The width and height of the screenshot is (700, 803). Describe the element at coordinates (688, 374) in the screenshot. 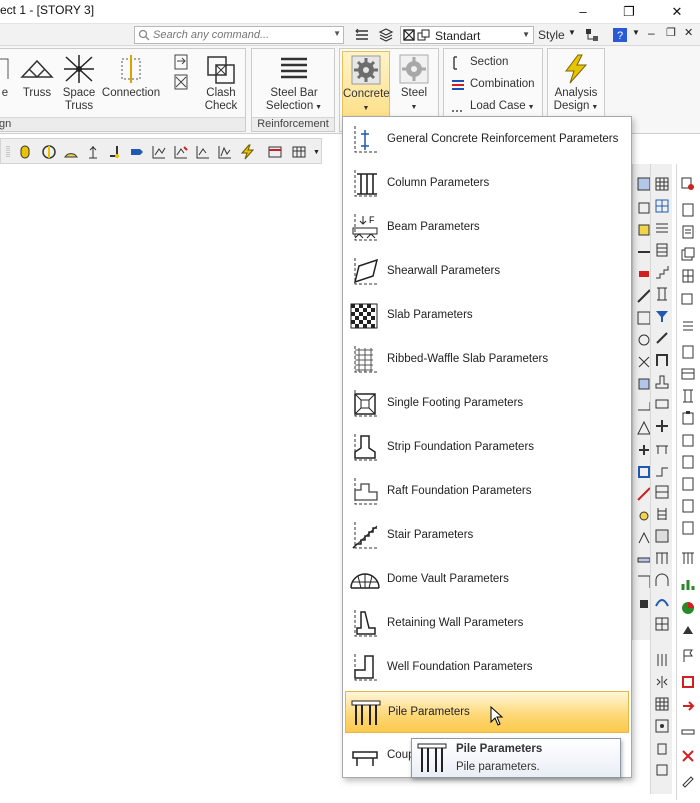

I see `doc-table-icon` at that location.